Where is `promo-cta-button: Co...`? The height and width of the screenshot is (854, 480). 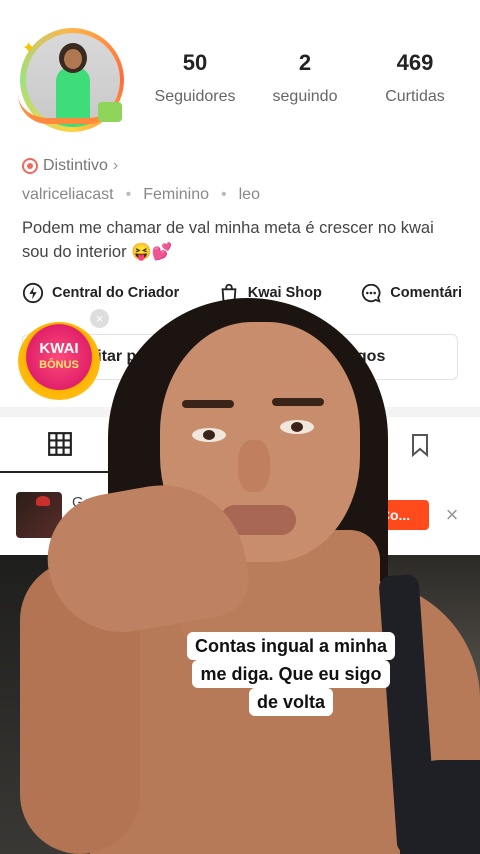
promo-cta-button: Co... is located at coordinates (395, 515).